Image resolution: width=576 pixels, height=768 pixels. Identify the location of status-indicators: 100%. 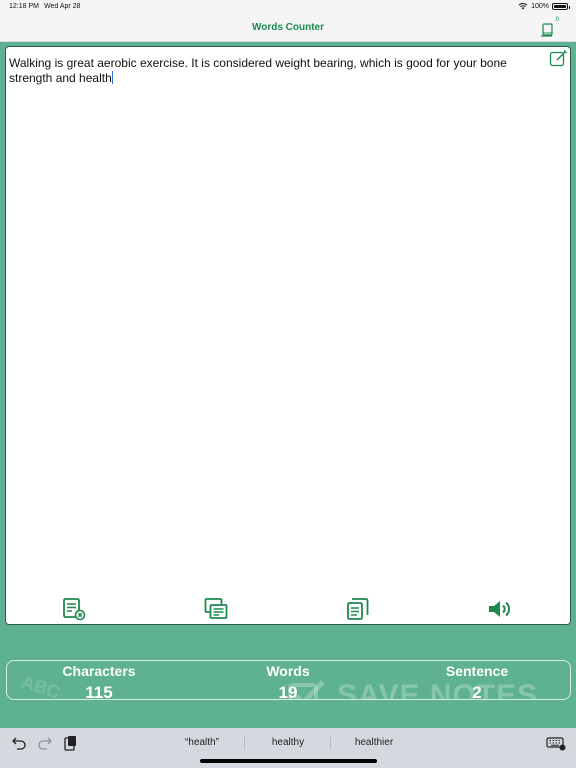
(544, 6).